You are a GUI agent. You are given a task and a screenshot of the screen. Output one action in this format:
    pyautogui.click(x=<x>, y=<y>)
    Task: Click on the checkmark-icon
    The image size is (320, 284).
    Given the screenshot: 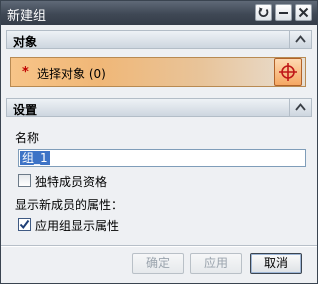 What is the action you would take?
    pyautogui.click(x=24, y=224)
    